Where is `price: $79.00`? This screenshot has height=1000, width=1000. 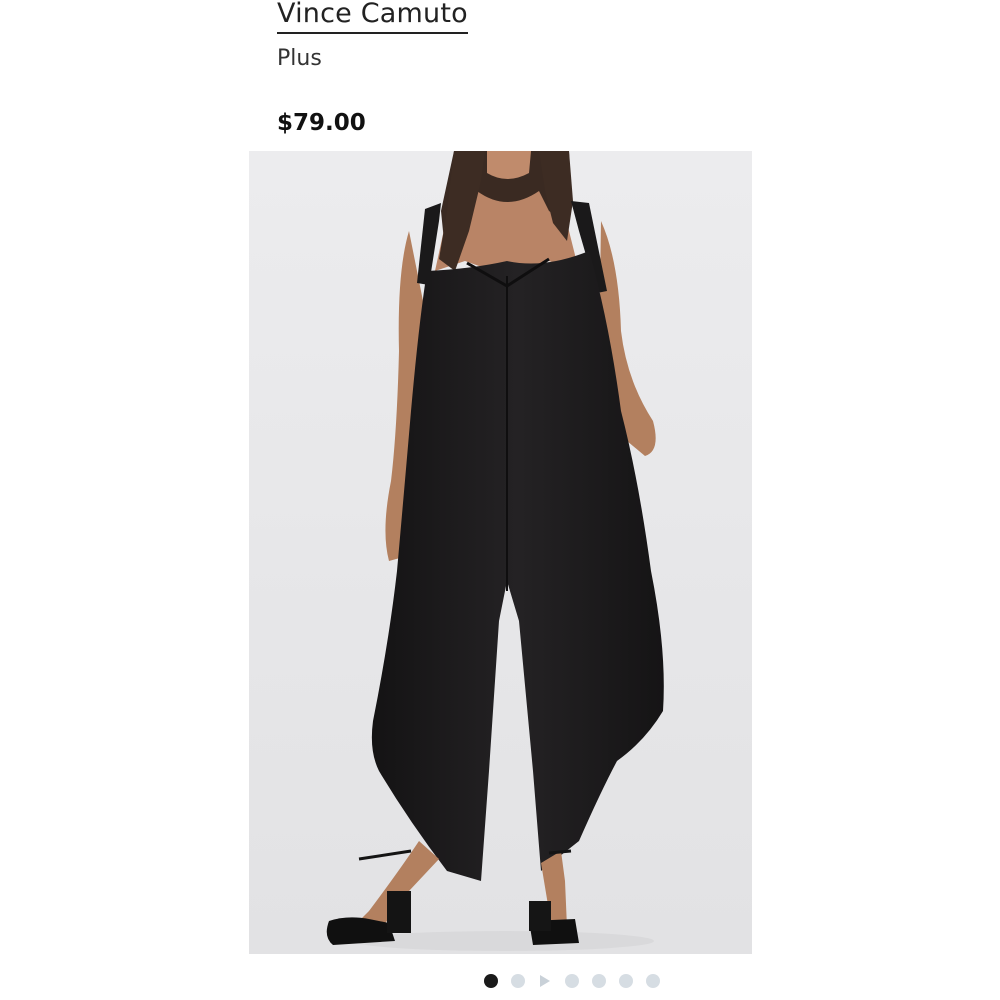 price: $79.00 is located at coordinates (321, 123).